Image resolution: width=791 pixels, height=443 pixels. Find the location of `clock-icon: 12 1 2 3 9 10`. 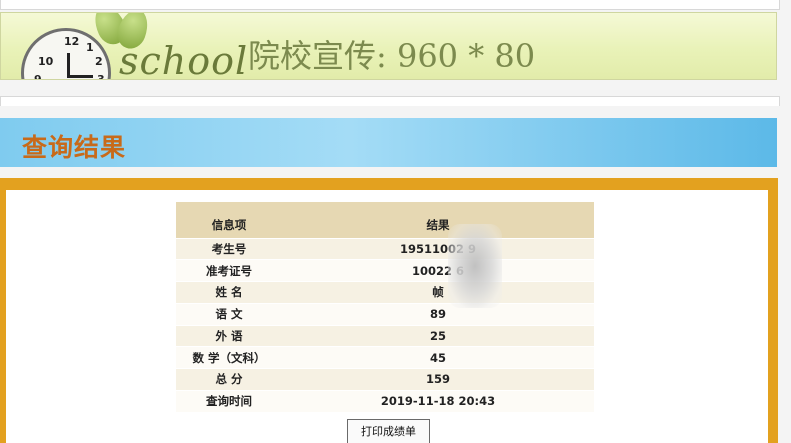

clock-icon: 12 1 2 3 9 10 is located at coordinates (66, 54).